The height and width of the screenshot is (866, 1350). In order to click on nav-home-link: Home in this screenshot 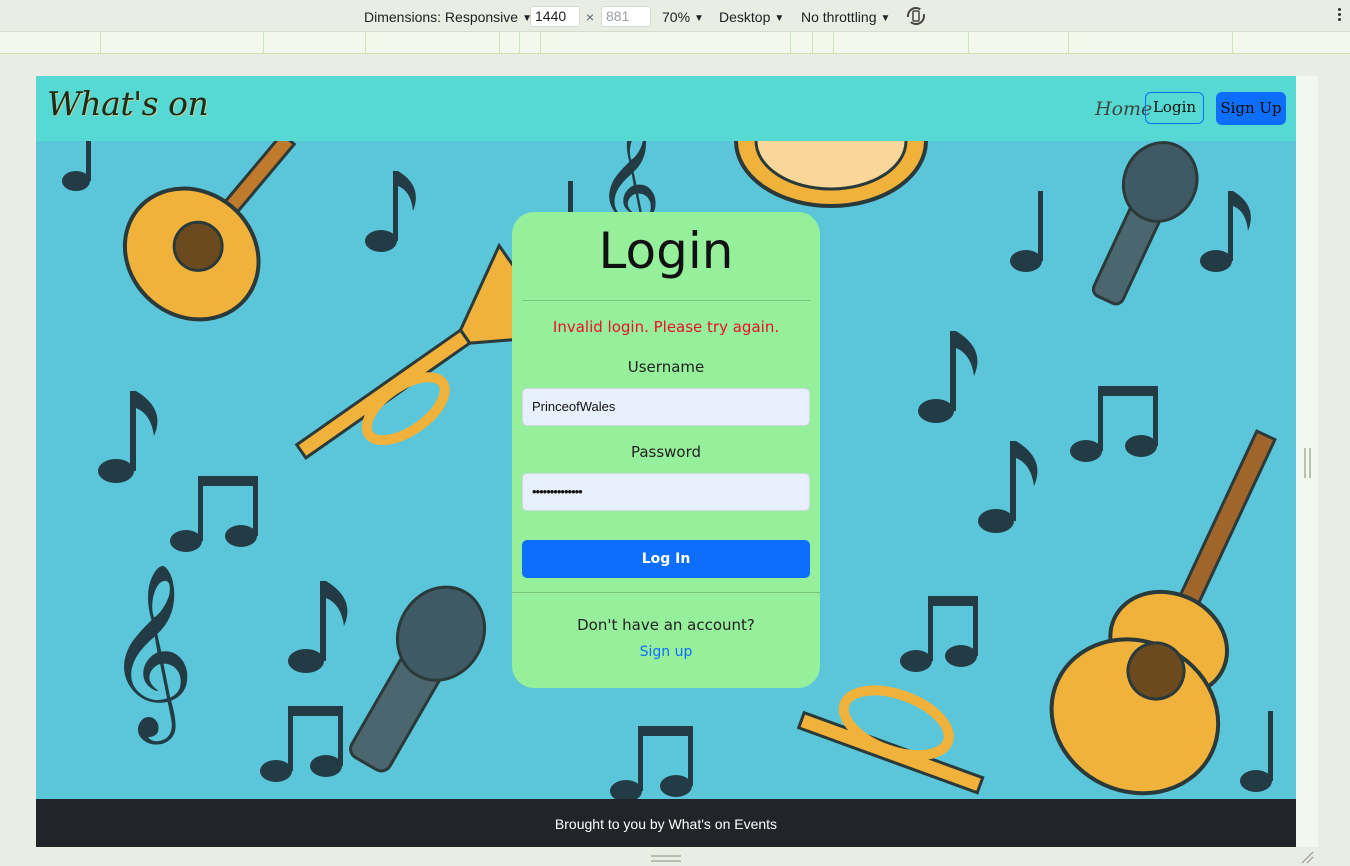, I will do `click(1123, 109)`.